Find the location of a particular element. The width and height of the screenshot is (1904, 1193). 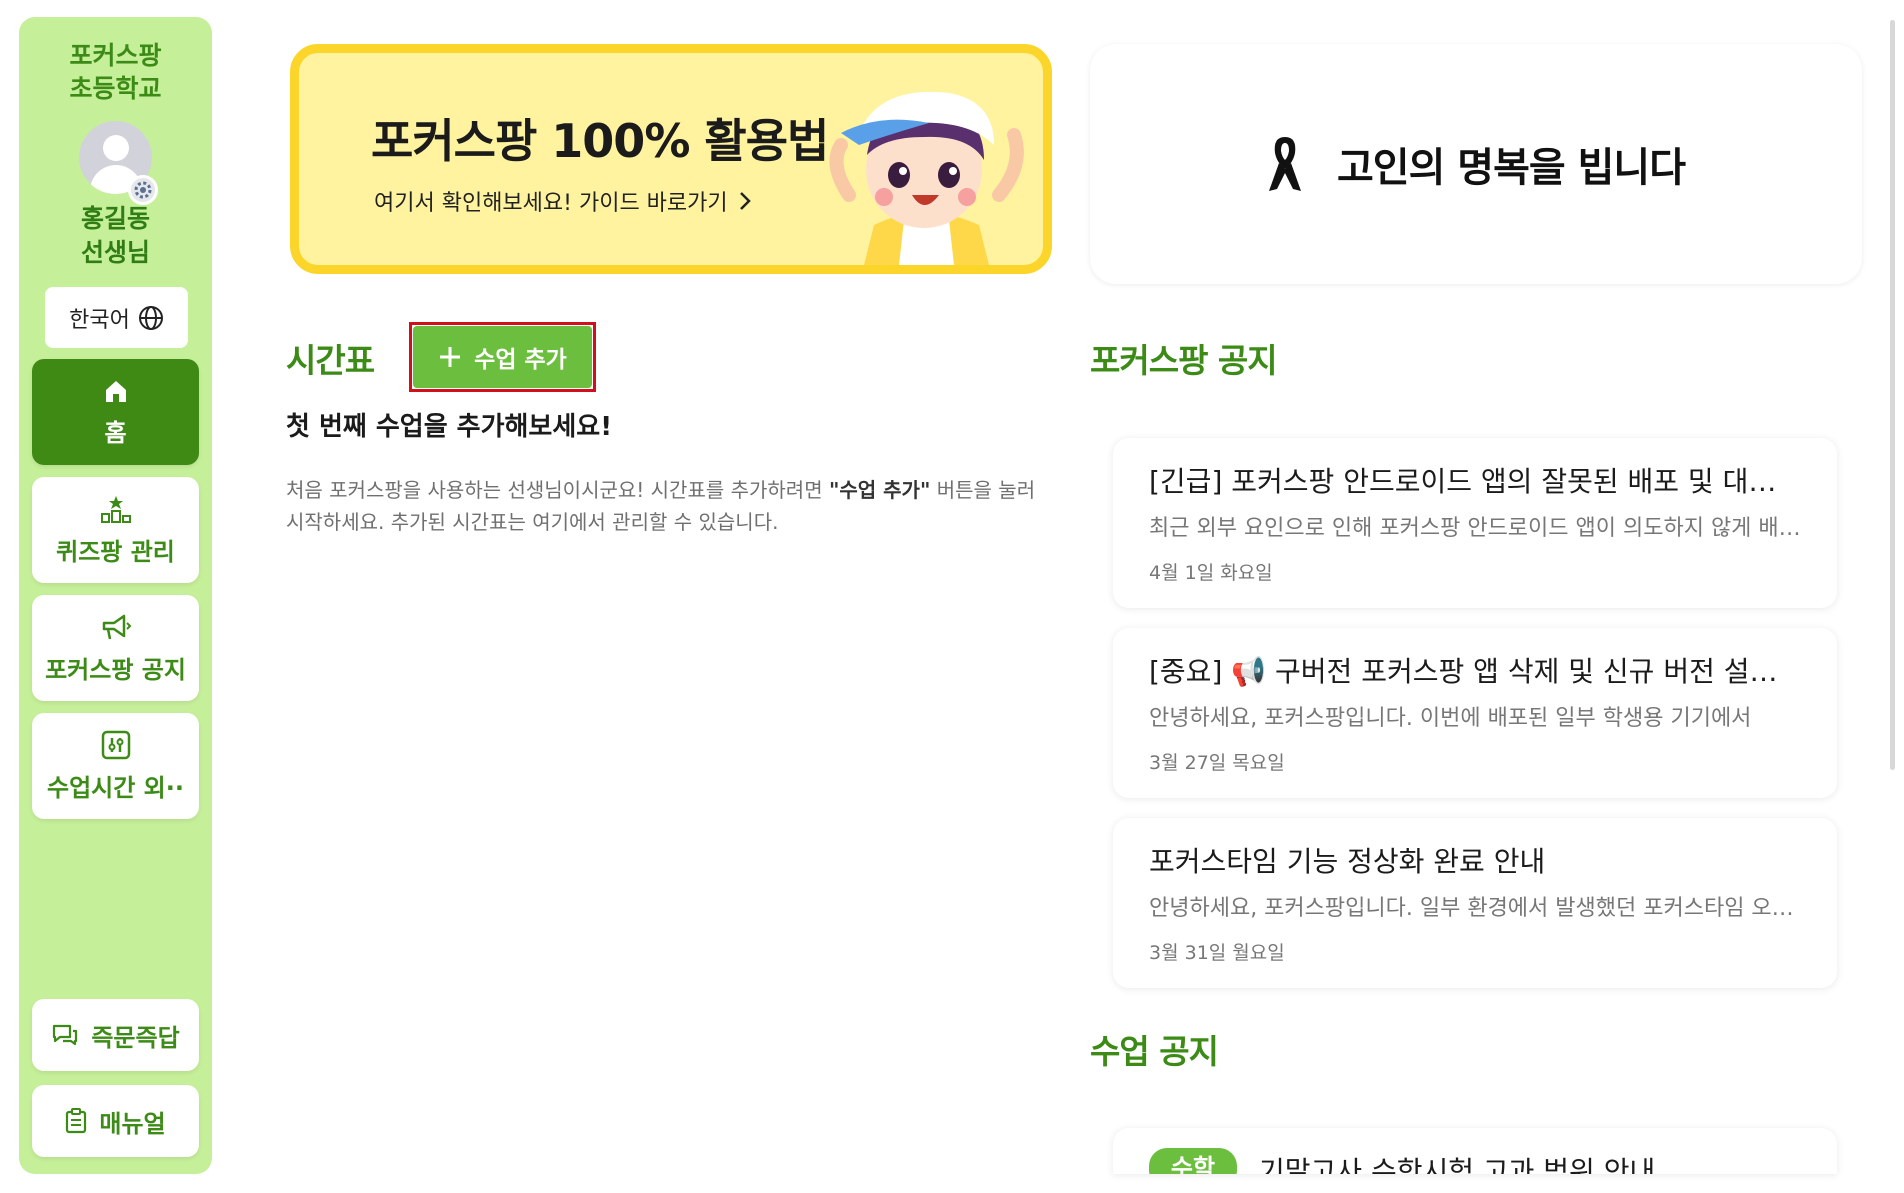

empty-timetable-title: 첫 번째 수업을 추가해보세요! is located at coordinates (449, 427).